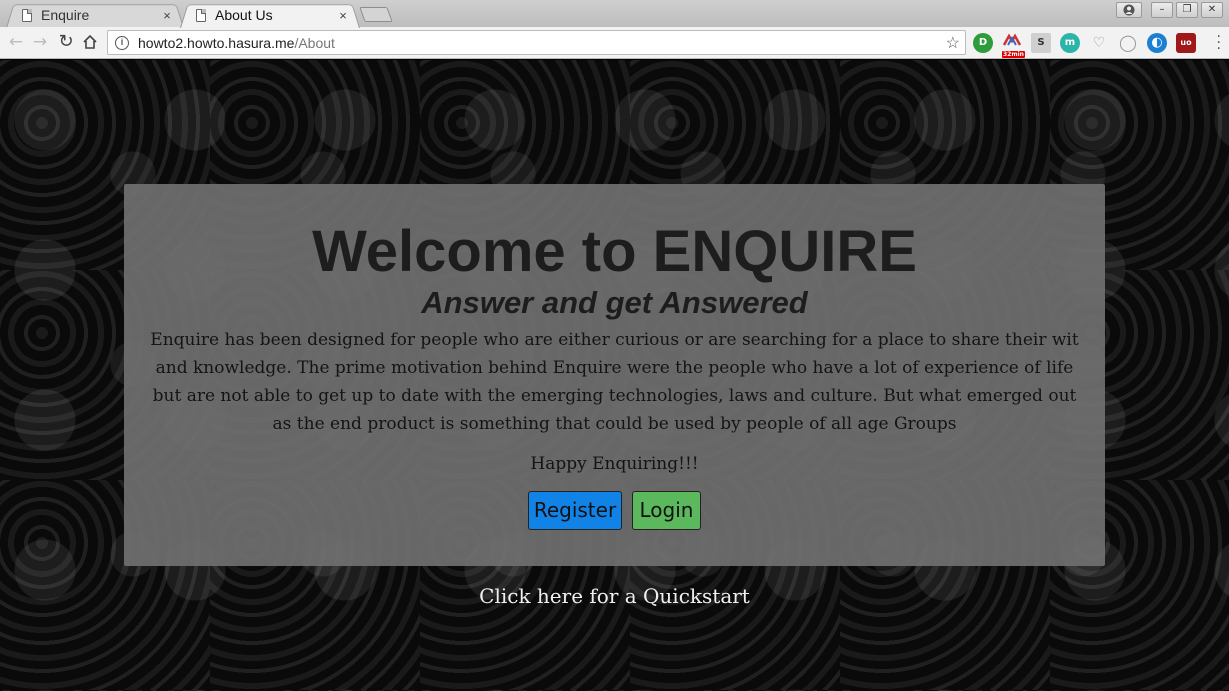 The width and height of the screenshot is (1229, 691). I want to click on tab-title: About Us, so click(244, 15).